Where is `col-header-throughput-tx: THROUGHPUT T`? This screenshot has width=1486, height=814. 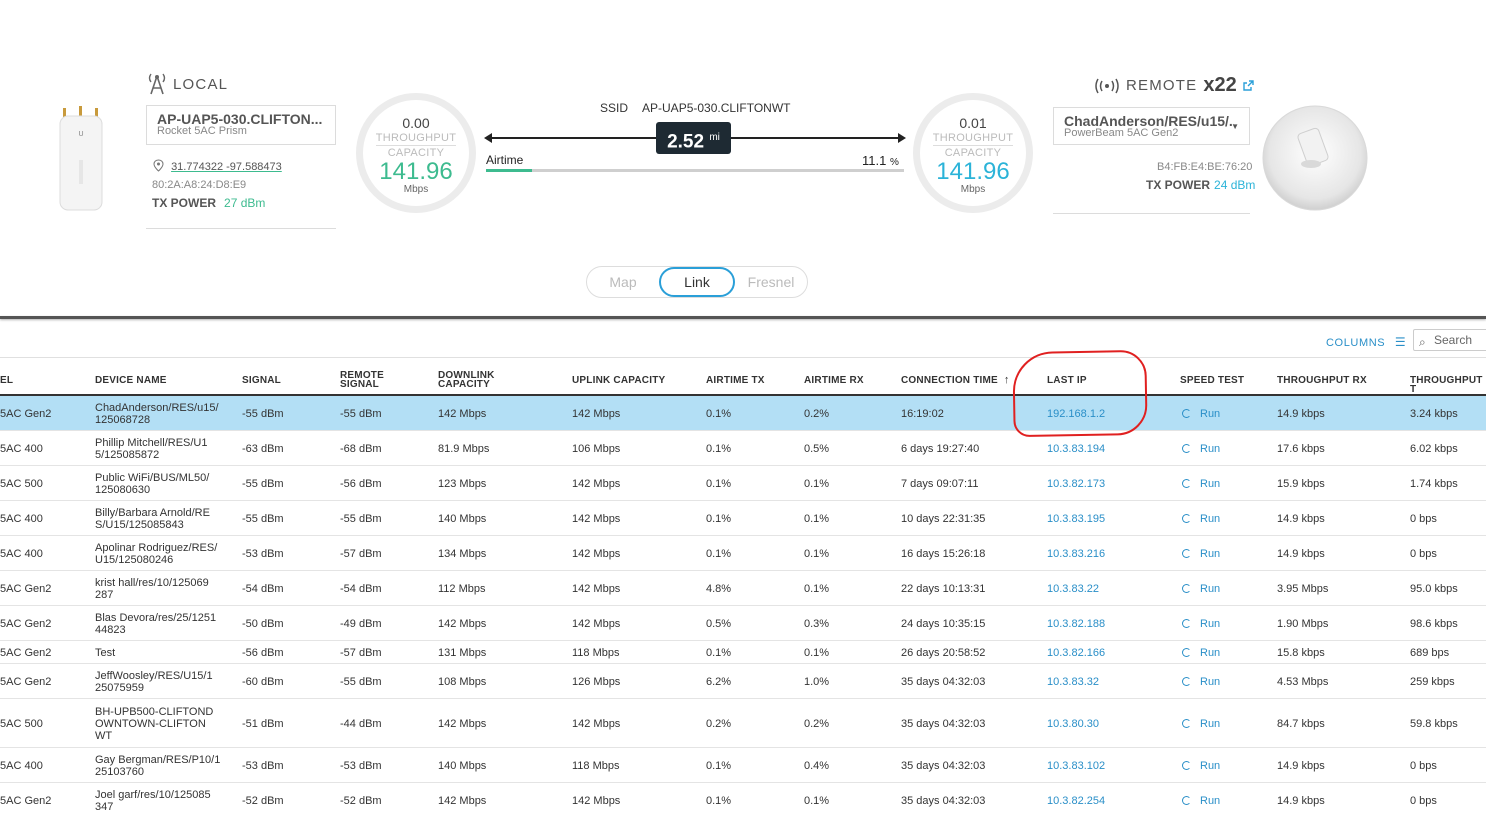 col-header-throughput-tx: THROUGHPUT T is located at coordinates (1448, 385).